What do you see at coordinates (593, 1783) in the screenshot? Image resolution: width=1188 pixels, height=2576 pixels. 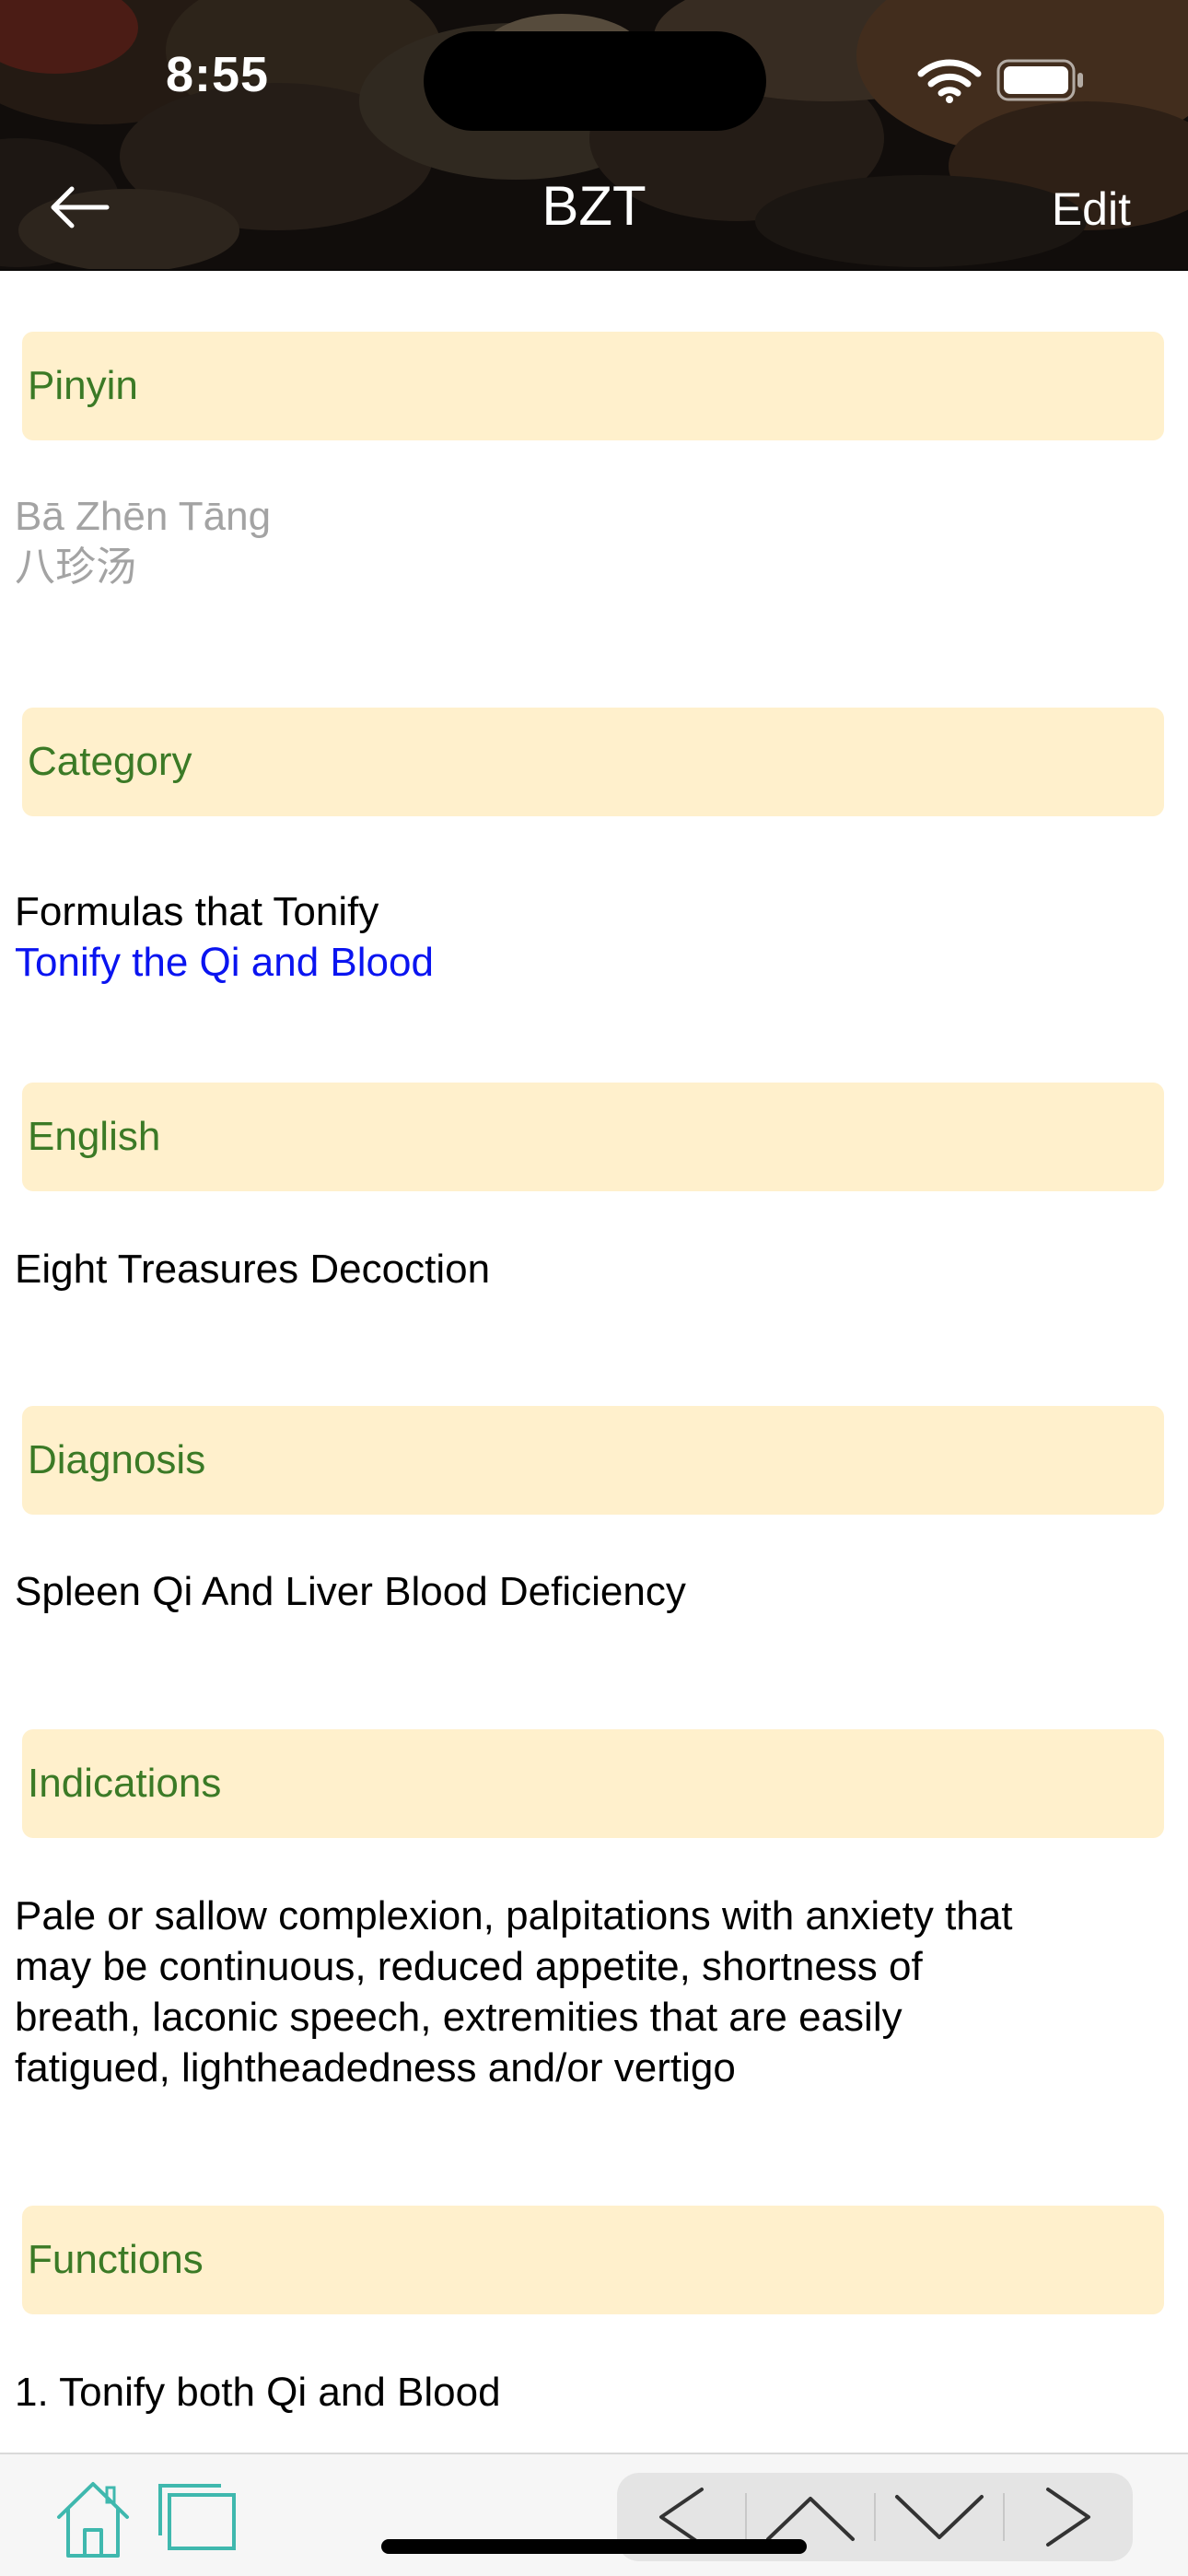 I see `indications-section-header: Indications` at bounding box center [593, 1783].